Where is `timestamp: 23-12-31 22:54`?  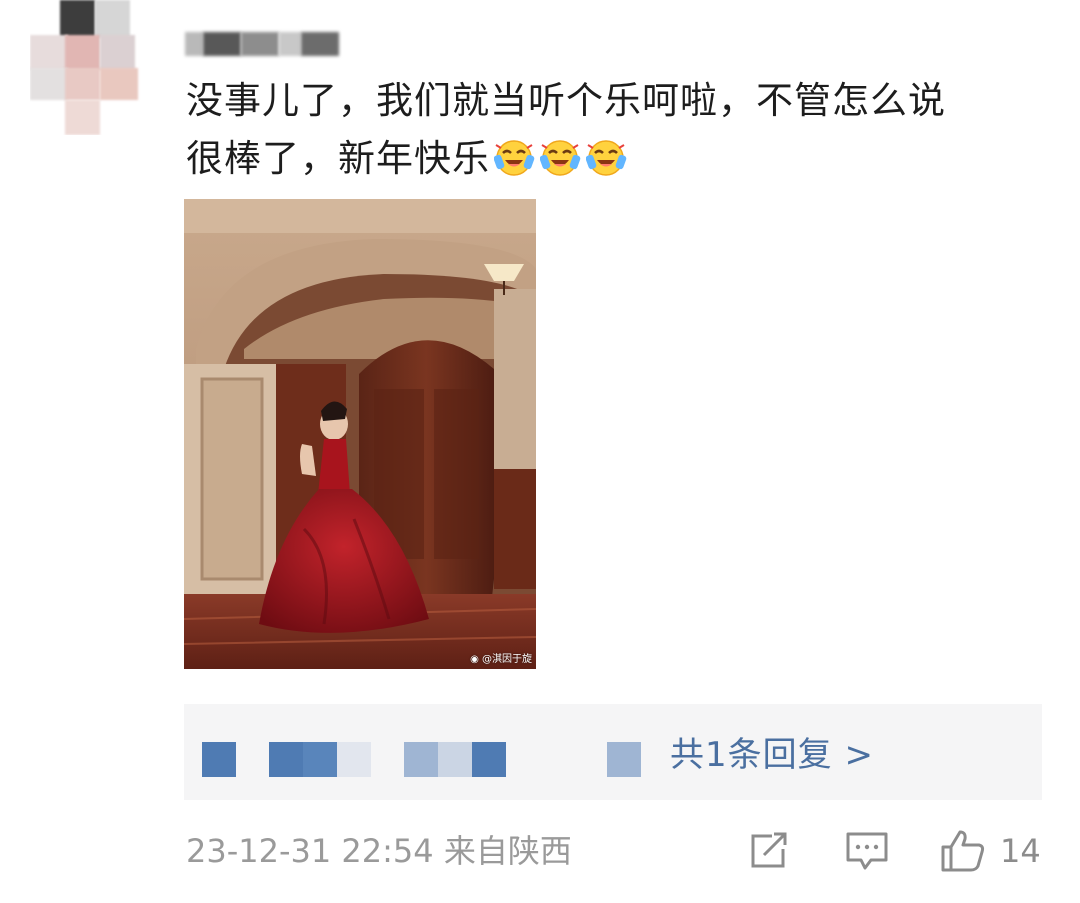 timestamp: 23-12-31 22:54 is located at coordinates (310, 851).